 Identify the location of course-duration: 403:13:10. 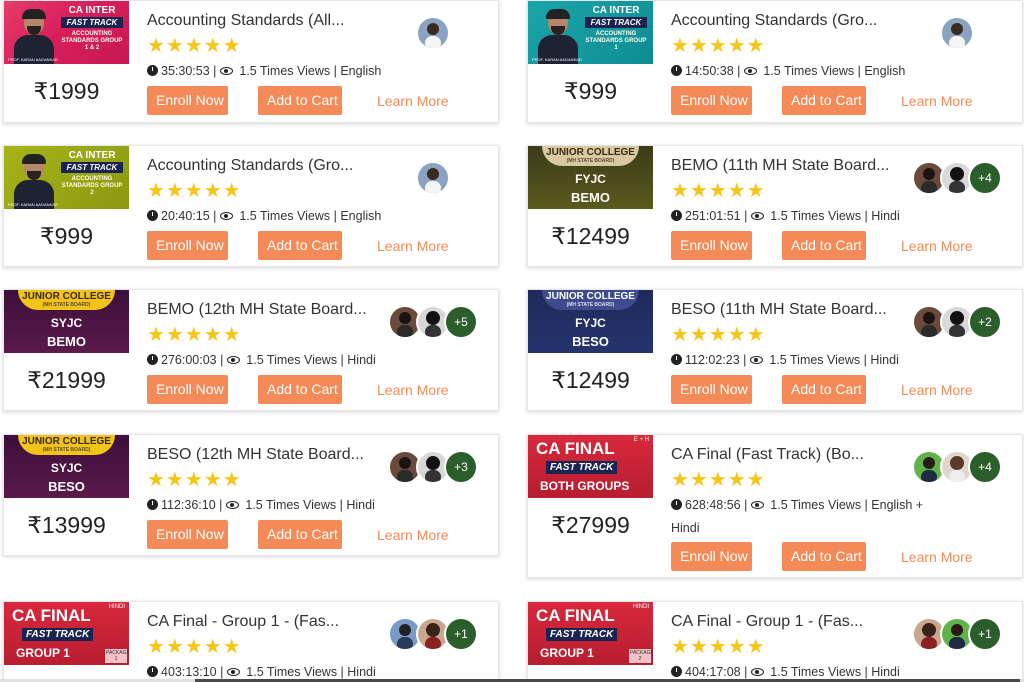
(189, 672).